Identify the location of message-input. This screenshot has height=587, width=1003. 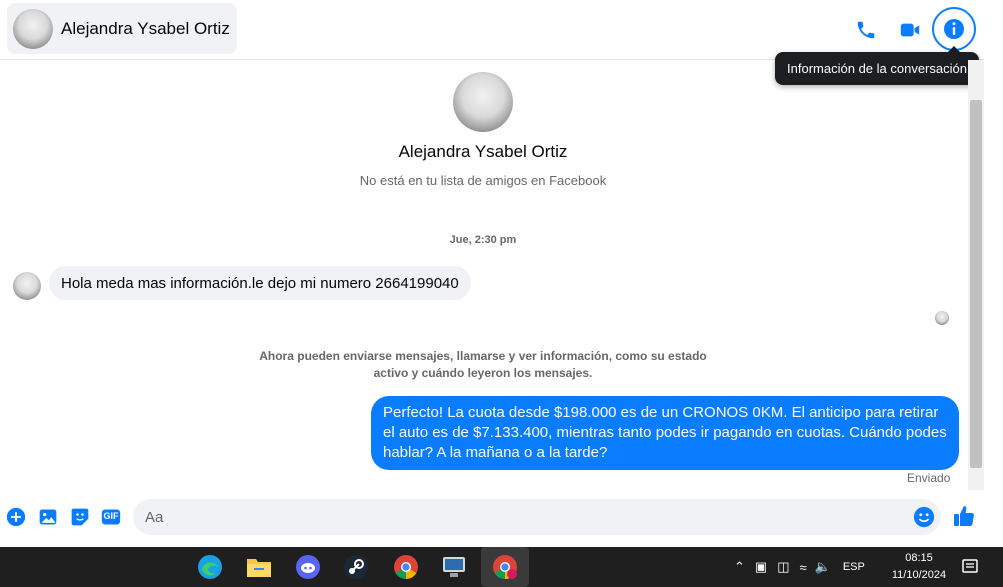
(518, 517).